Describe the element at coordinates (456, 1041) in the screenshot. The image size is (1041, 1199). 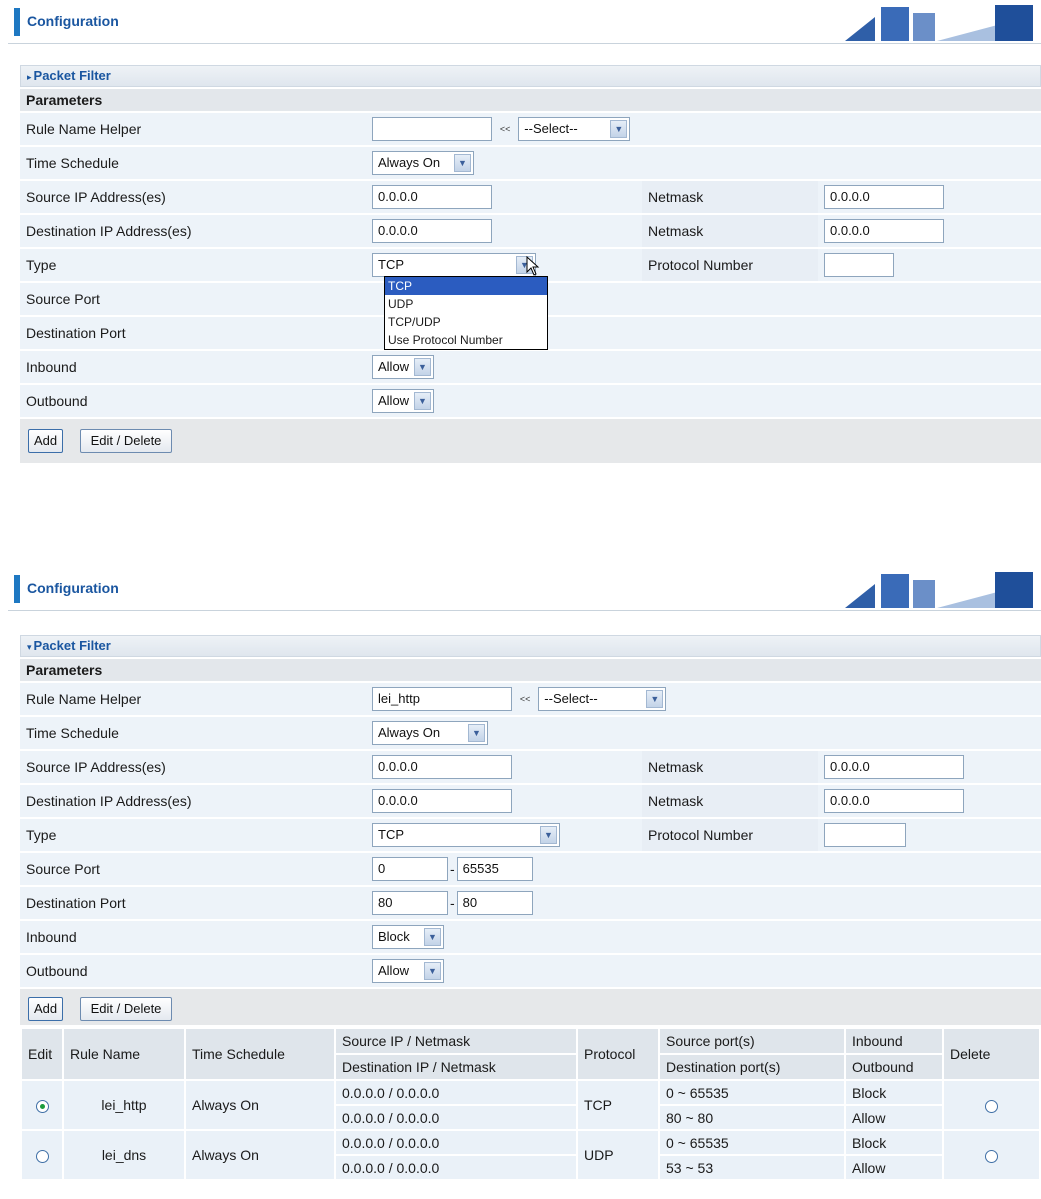
I see `col-source-ip-netmask: Source IP / Netmask` at that location.